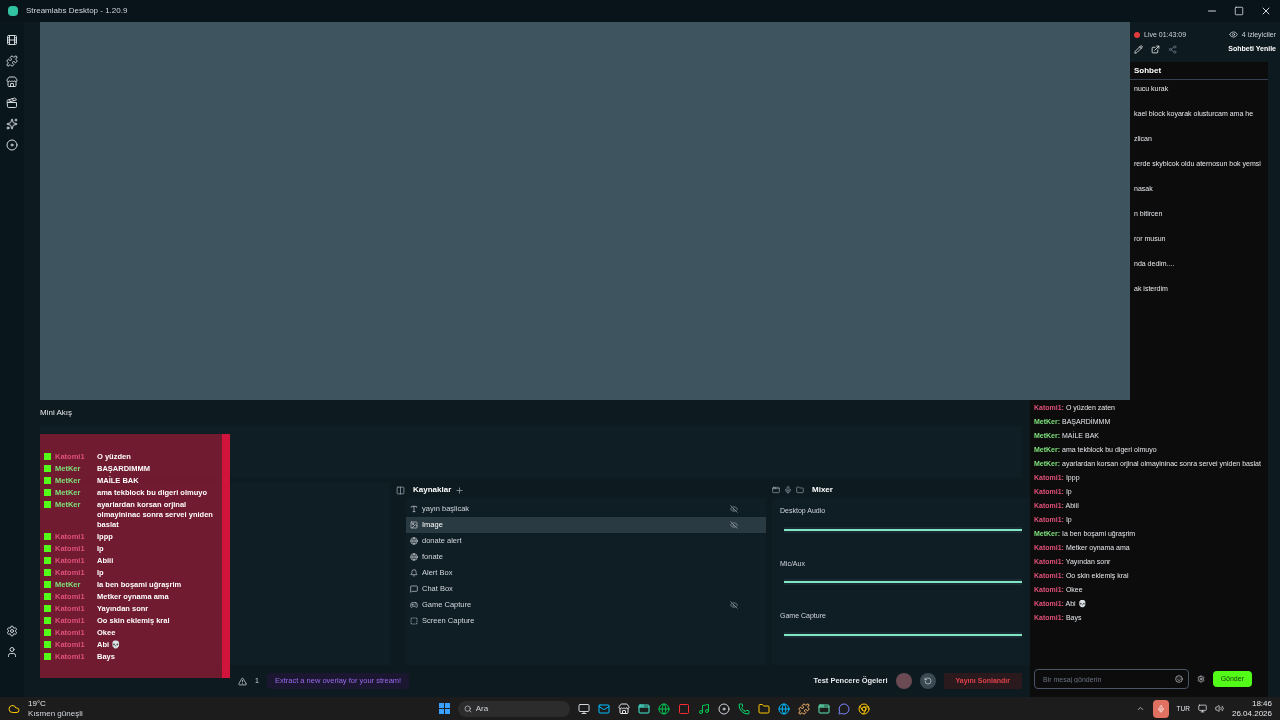  I want to click on gamepad-icon, so click(414, 605).